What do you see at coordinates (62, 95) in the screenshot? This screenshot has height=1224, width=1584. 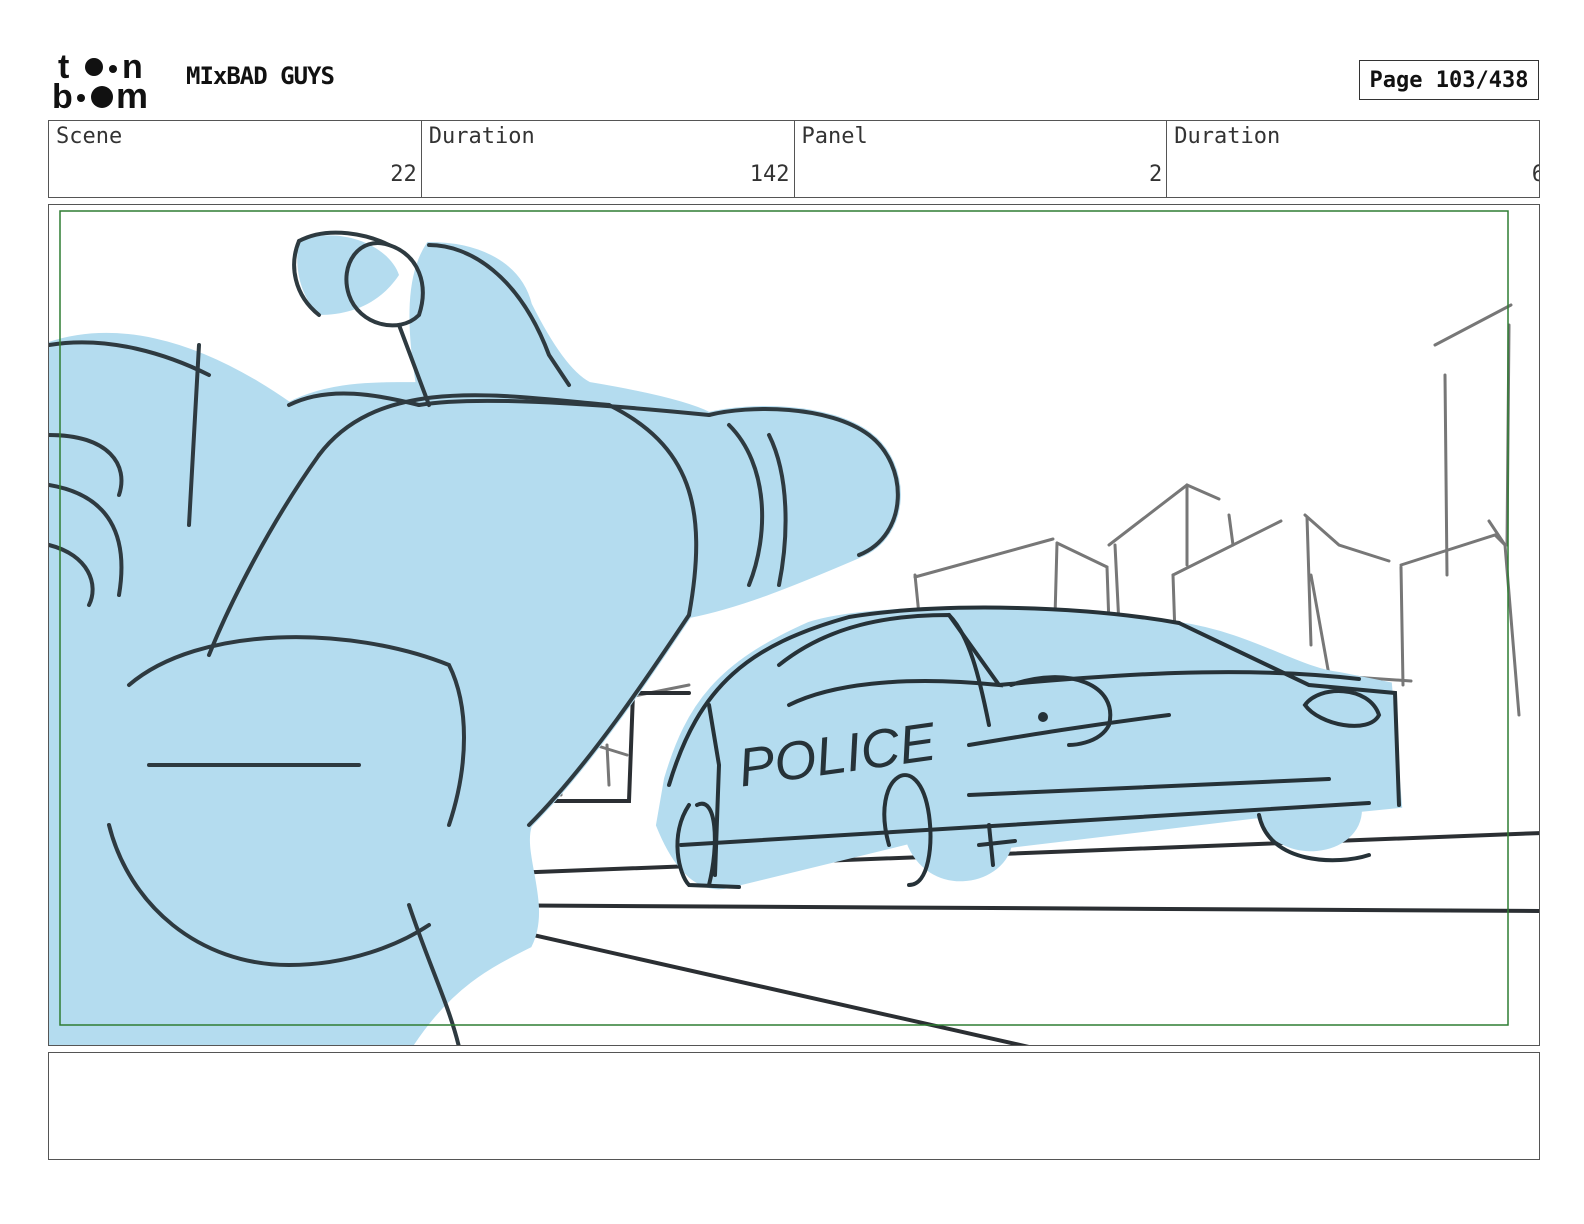 I see `logo-letter-b: b` at bounding box center [62, 95].